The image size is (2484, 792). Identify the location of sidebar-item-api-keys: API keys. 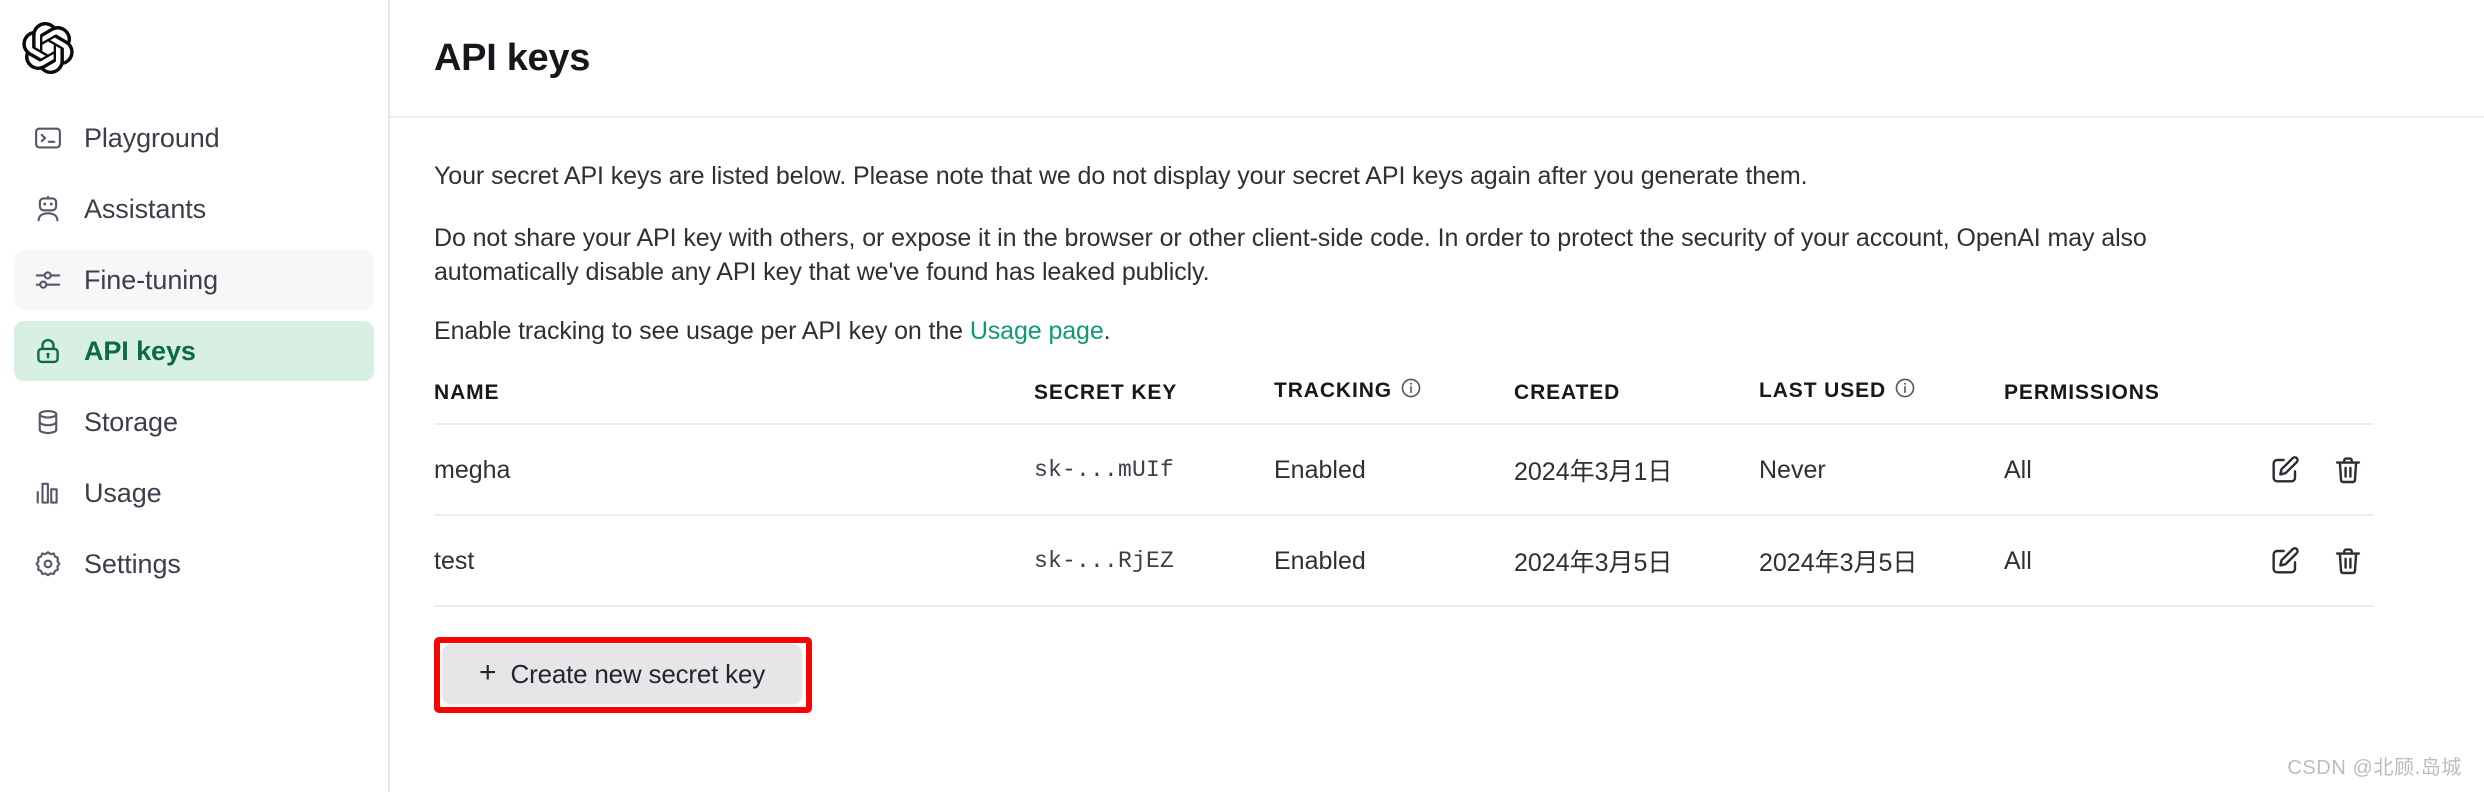
(194, 351).